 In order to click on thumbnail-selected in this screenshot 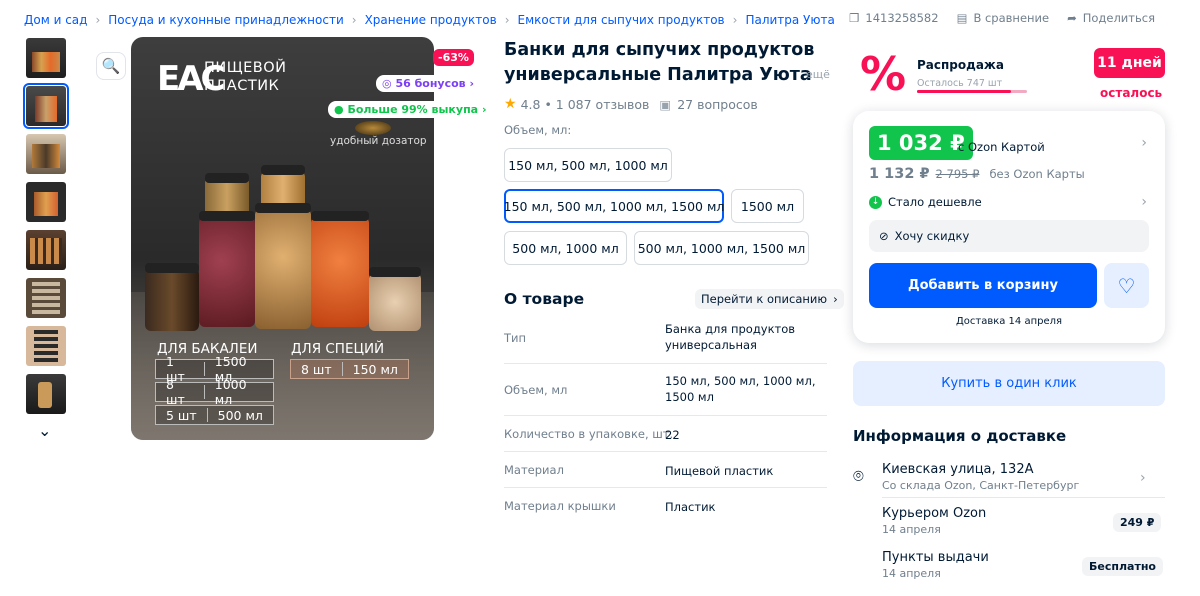, I will do `click(46, 106)`.